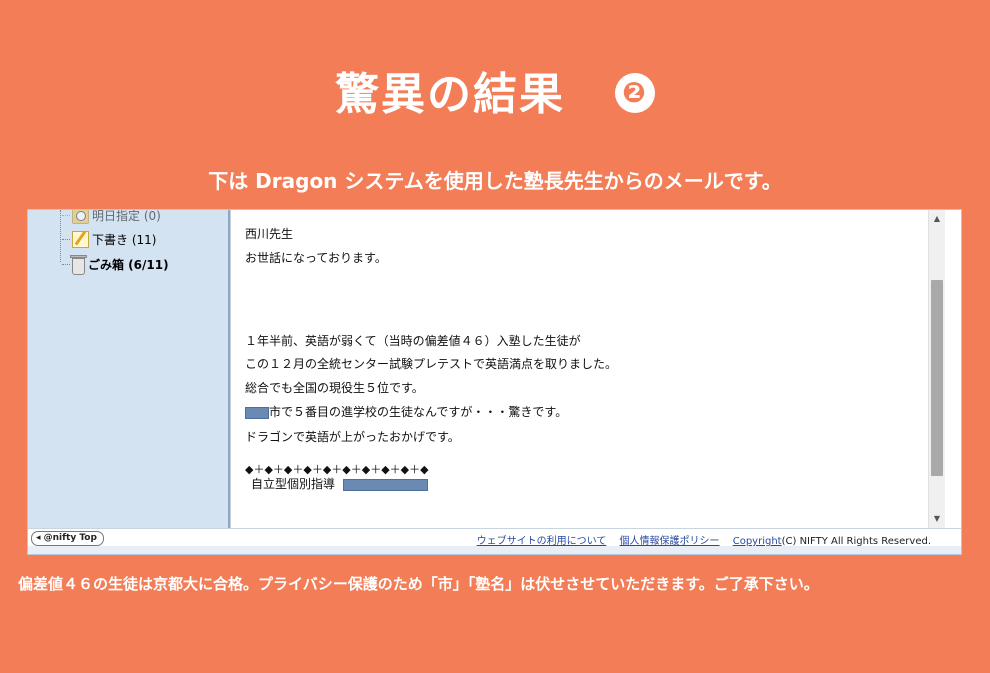 The width and height of the screenshot is (990, 673). Describe the element at coordinates (293, 484) in the screenshot. I see `mail-signature-text: 自立型個別指導` at that location.